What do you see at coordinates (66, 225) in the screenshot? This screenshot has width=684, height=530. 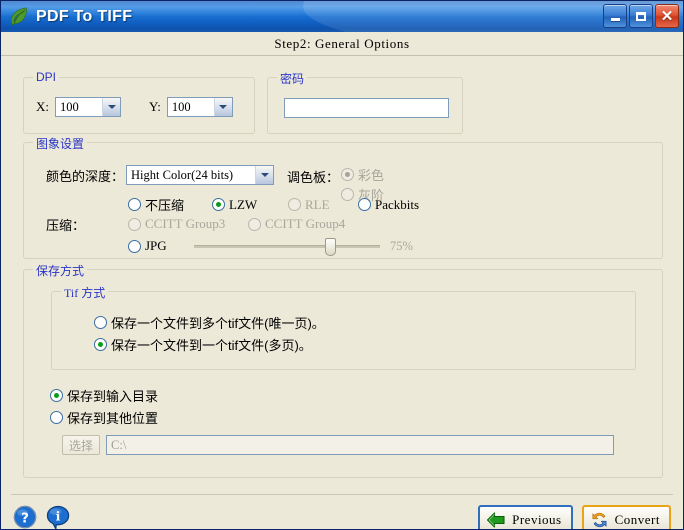 I see `compression-label: 压缩：` at bounding box center [66, 225].